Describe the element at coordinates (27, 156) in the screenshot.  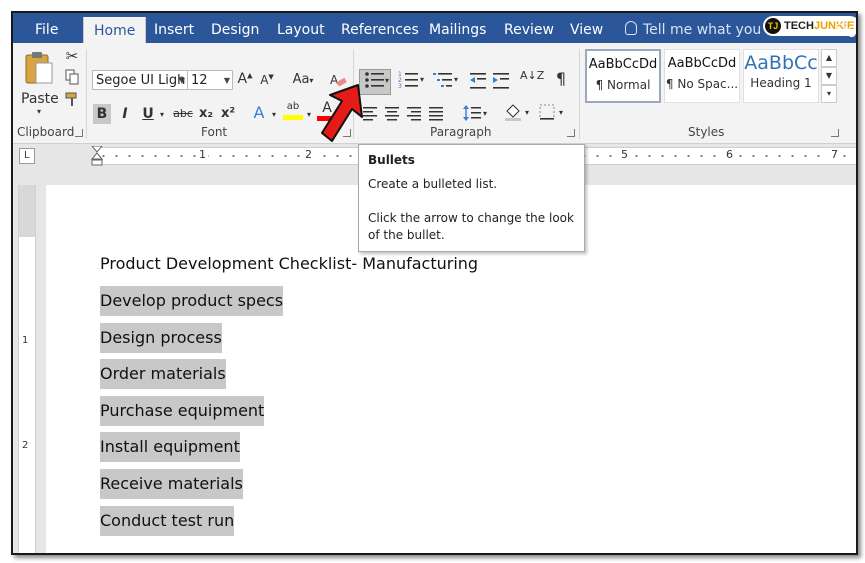
I see `tab-selector: L` at that location.